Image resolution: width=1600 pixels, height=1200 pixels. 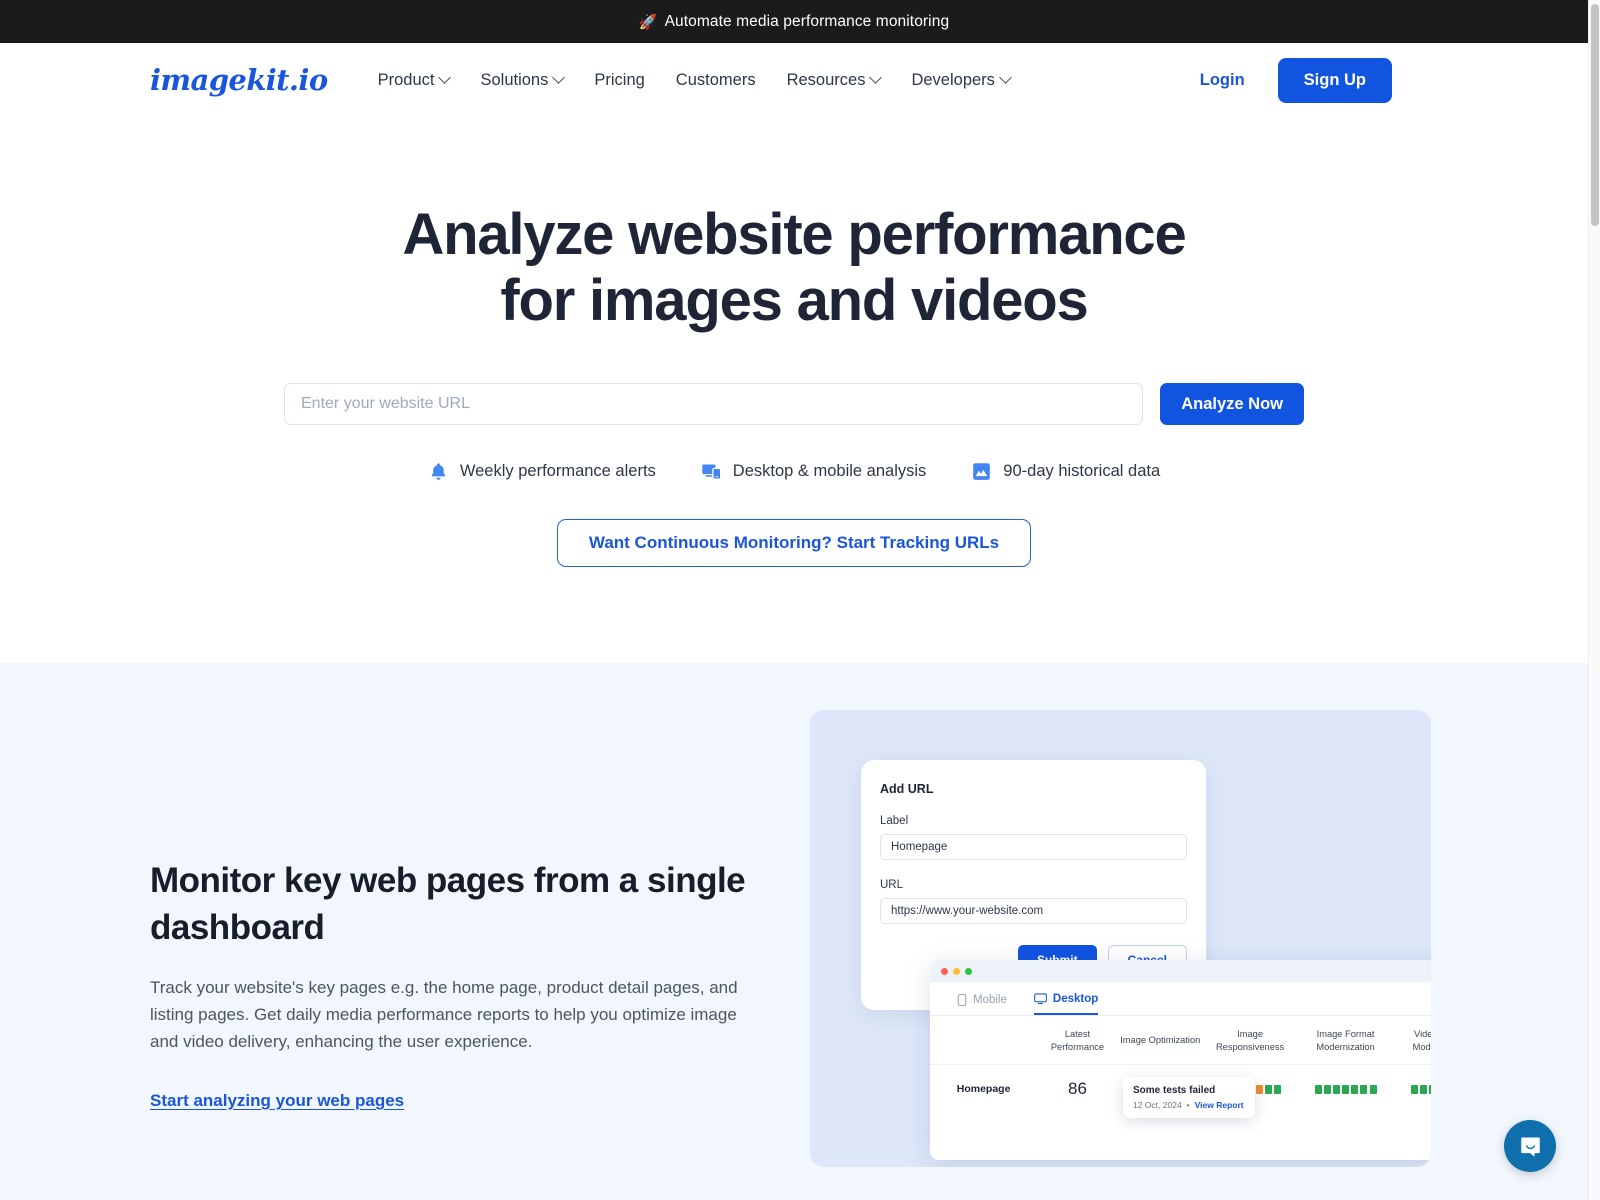 I want to click on col-image-optimization: Image Optimization, so click(x=1160, y=1041).